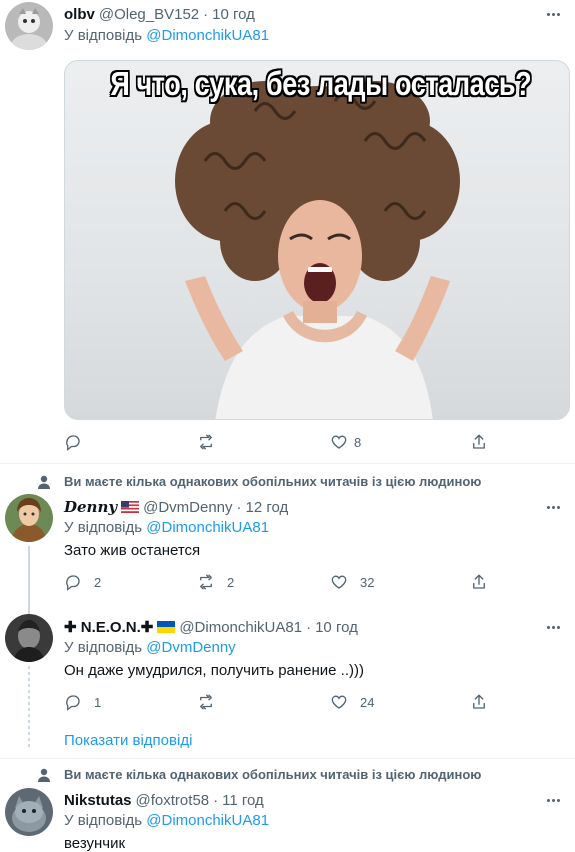 The width and height of the screenshot is (575, 852). What do you see at coordinates (98, 800) in the screenshot?
I see `display-name: Nikstutas` at bounding box center [98, 800].